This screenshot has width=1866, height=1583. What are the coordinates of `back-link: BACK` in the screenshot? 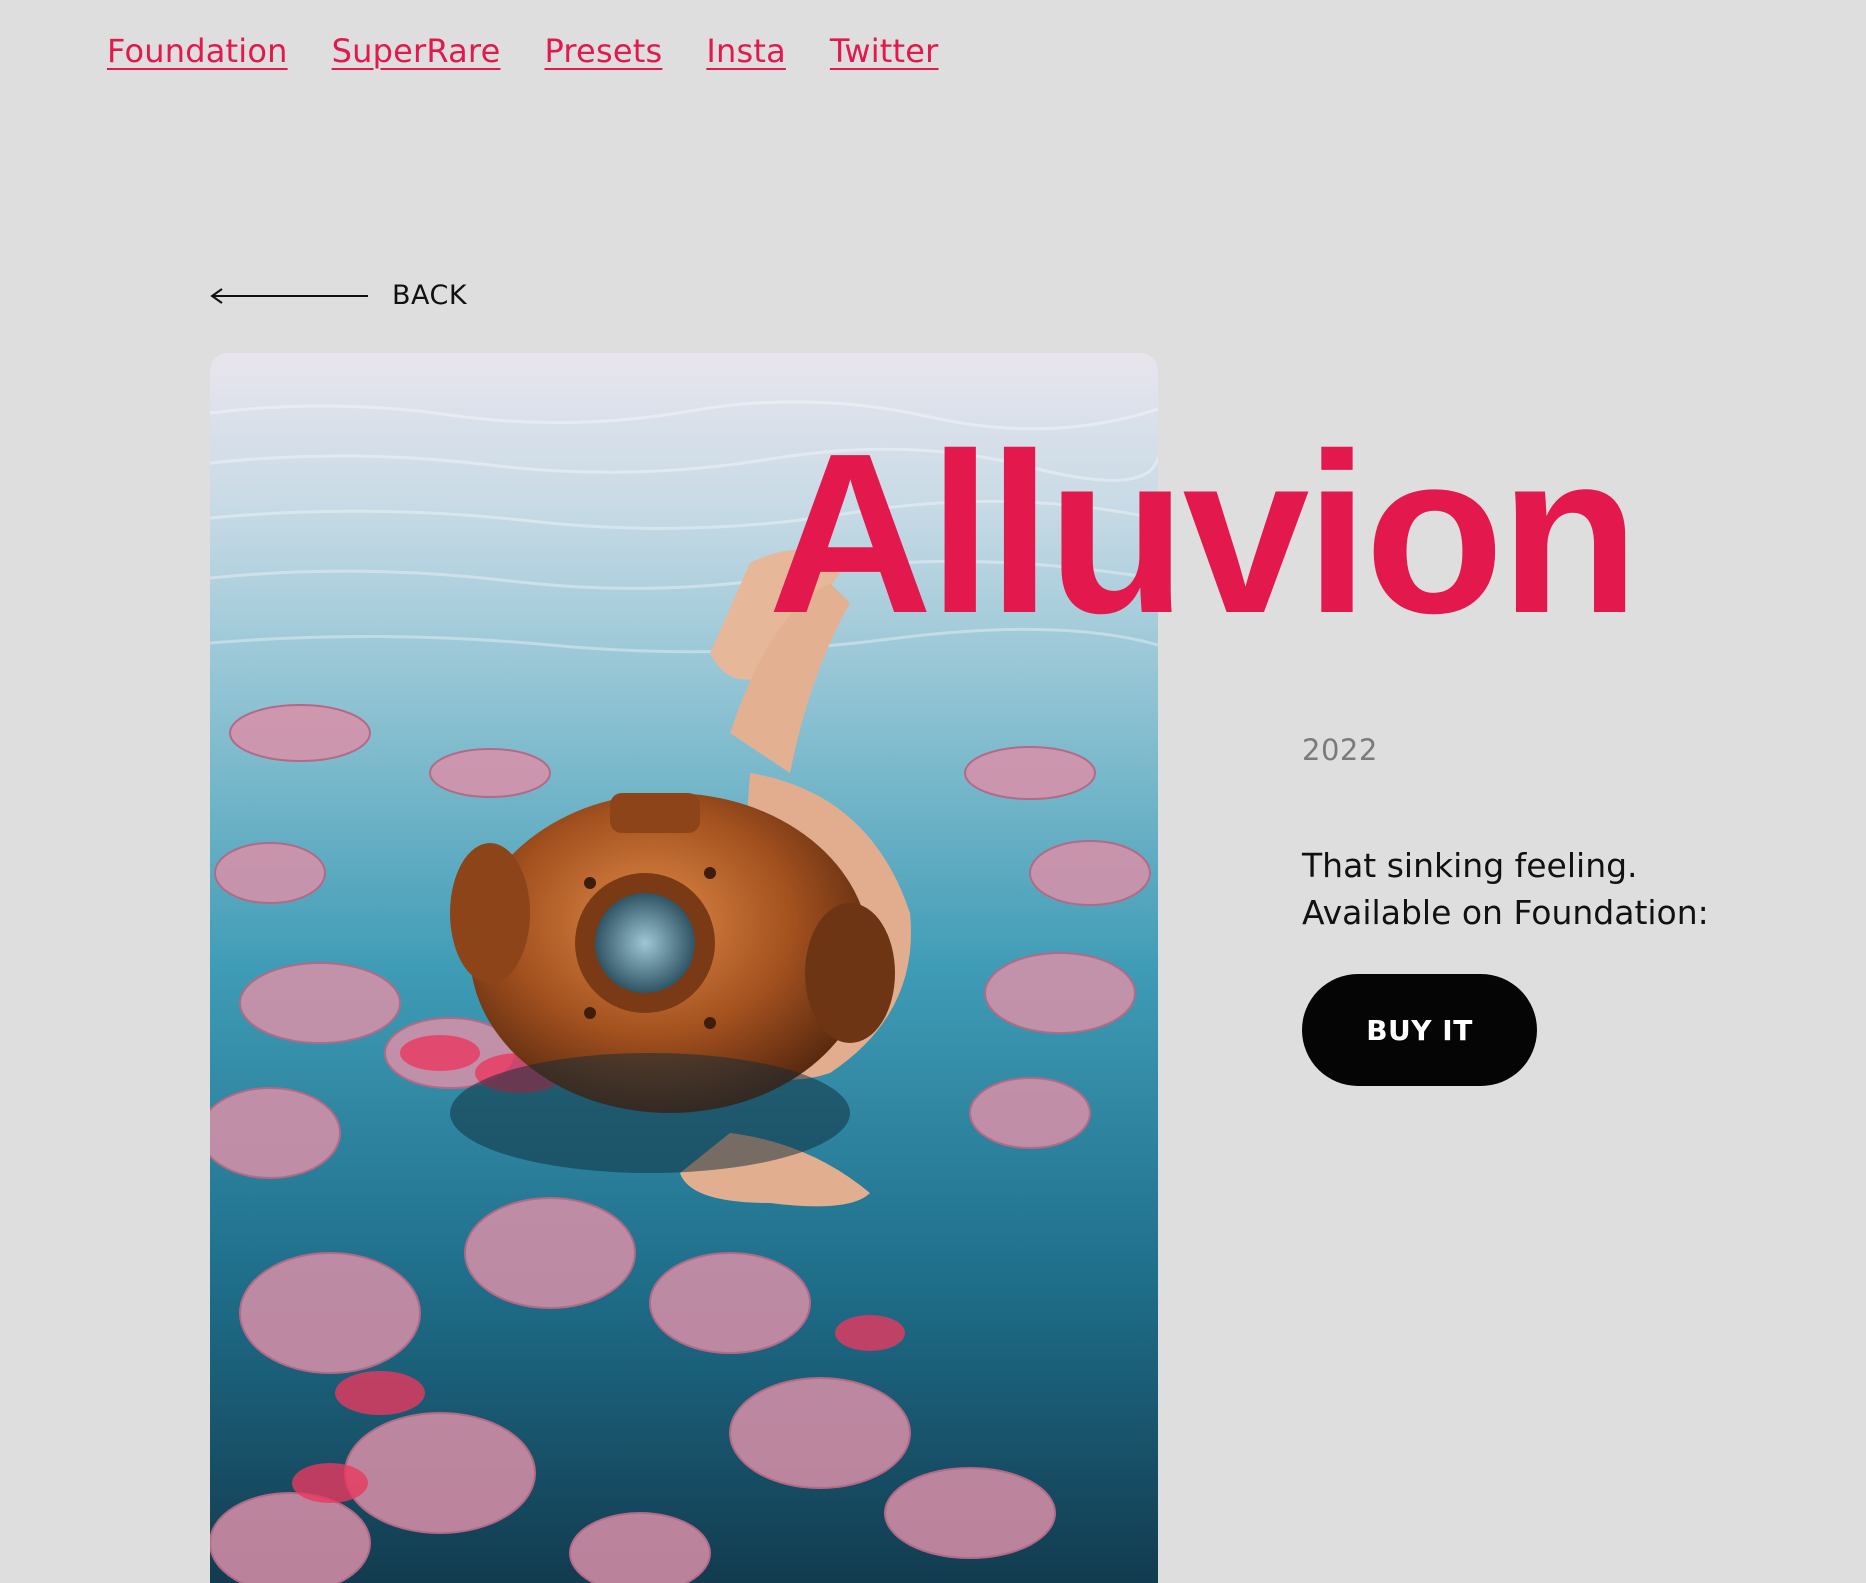 It's located at (338, 295).